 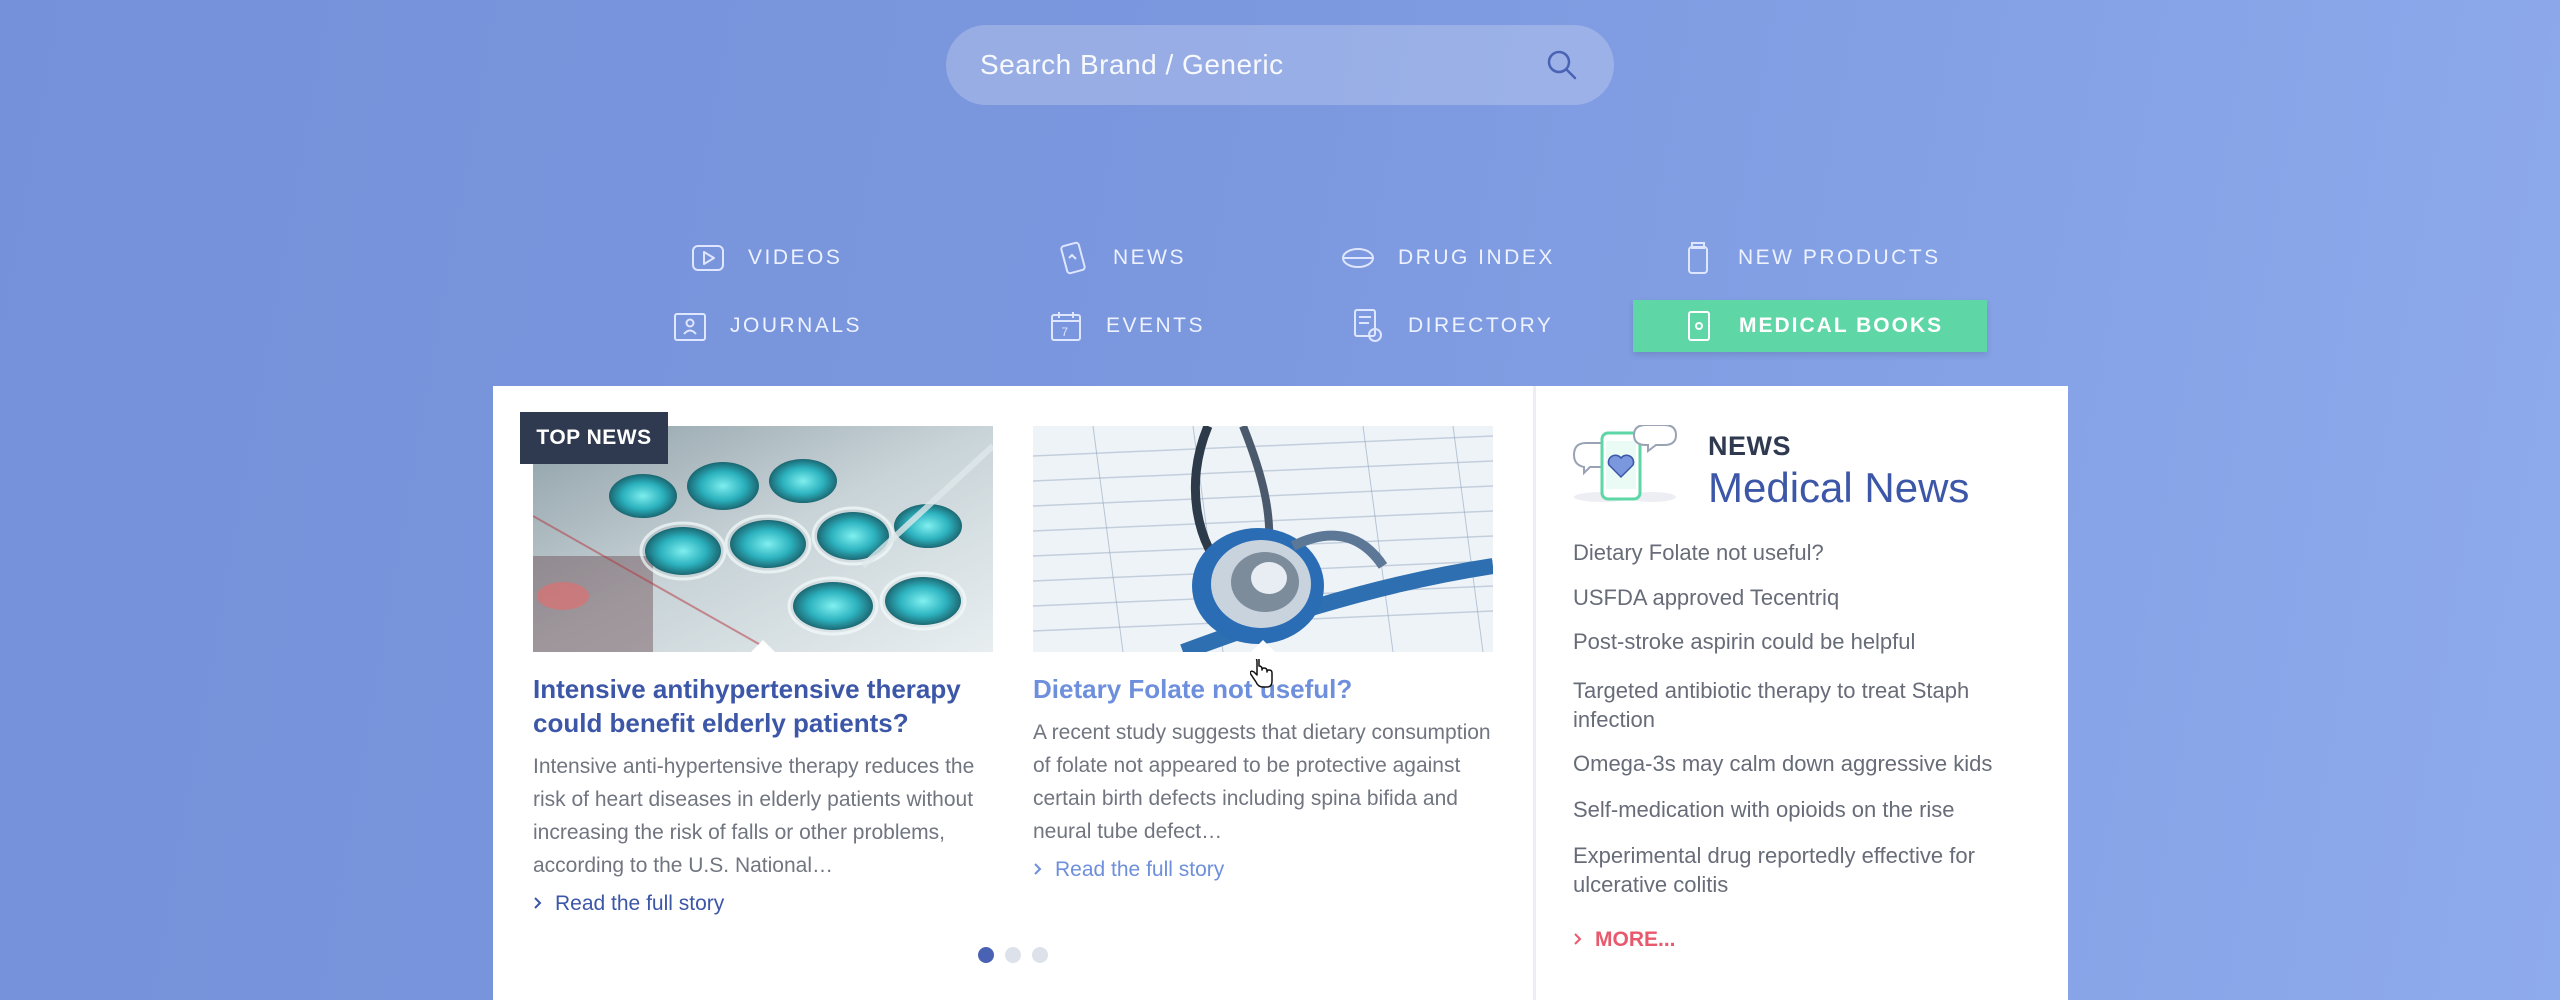 I want to click on search-input, so click(x=1262, y=65).